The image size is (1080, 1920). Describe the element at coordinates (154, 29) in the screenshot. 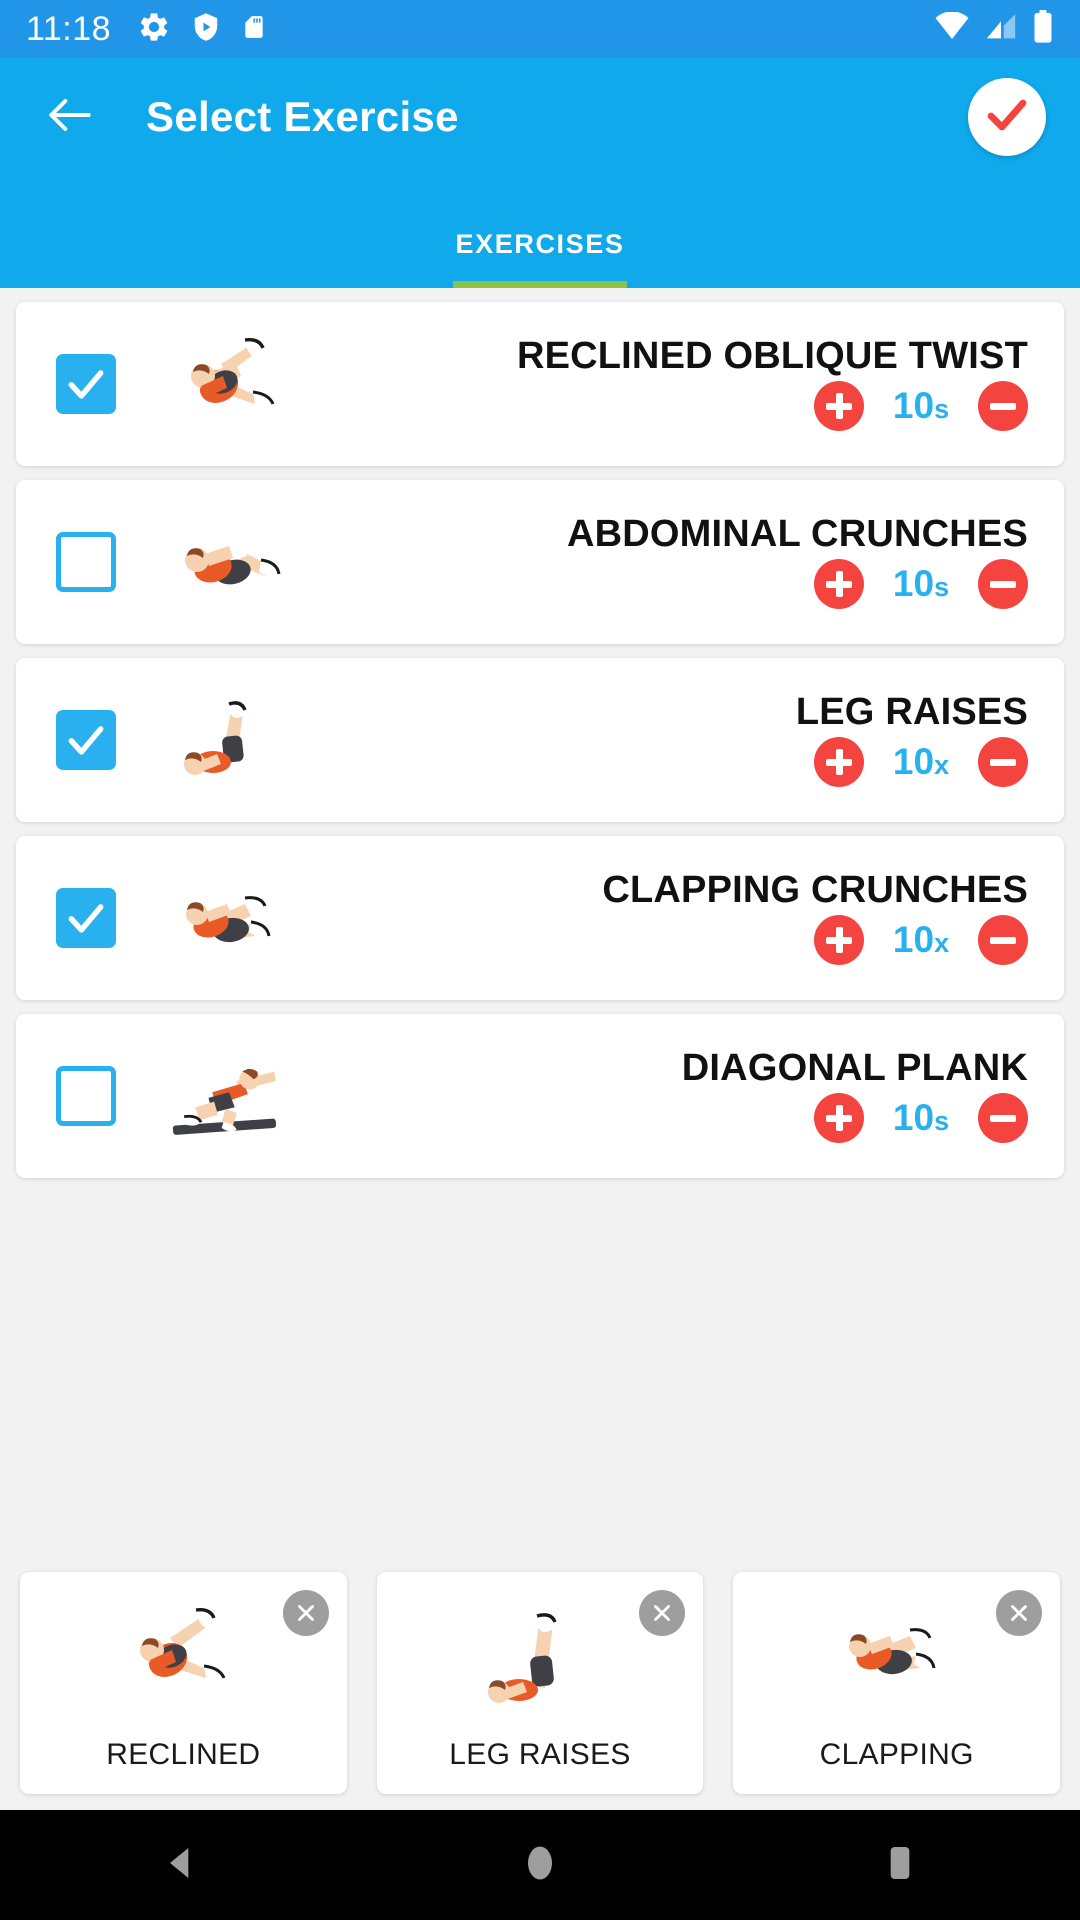

I see `gear-icon` at that location.